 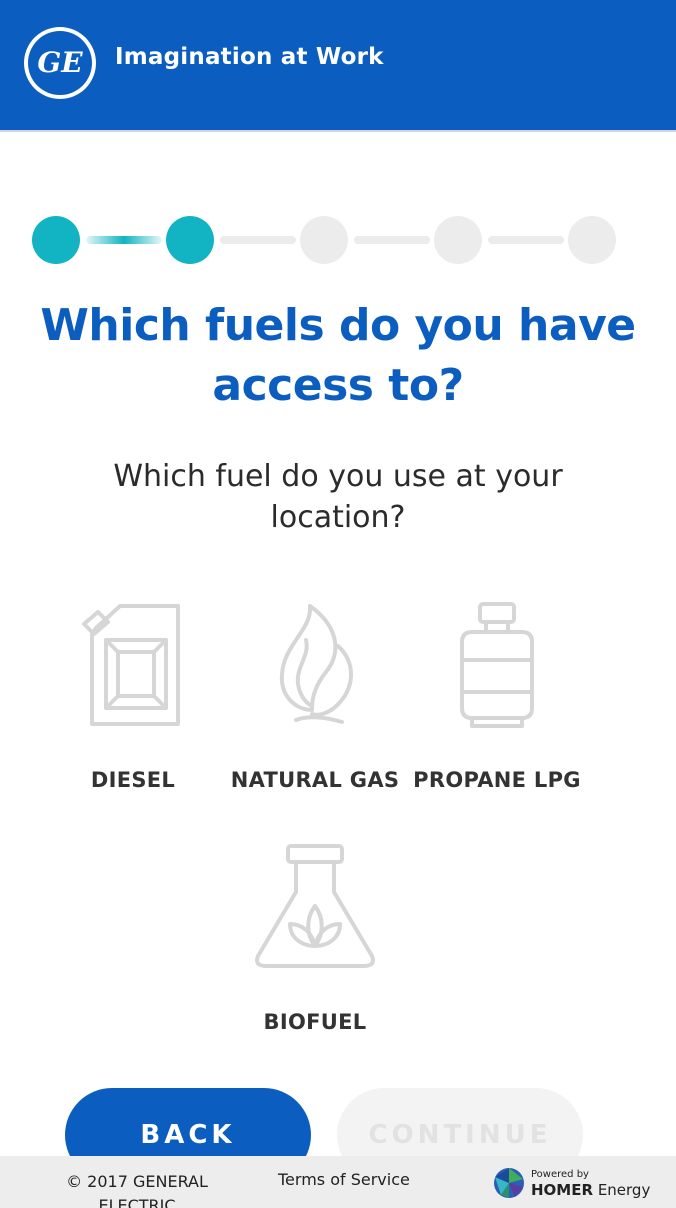 I want to click on gas-cylinder-icon, so click(x=497, y=665).